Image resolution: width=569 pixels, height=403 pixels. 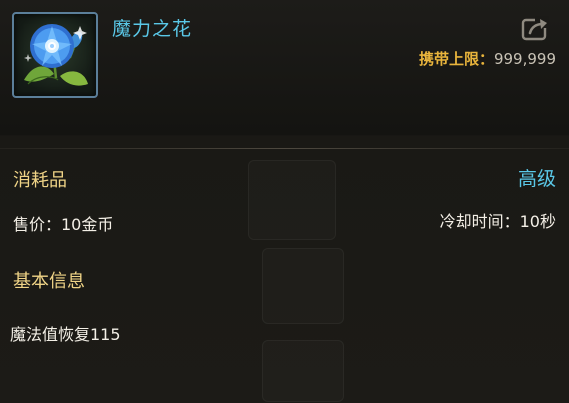 I want to click on item-icon-frame, so click(x=55, y=55).